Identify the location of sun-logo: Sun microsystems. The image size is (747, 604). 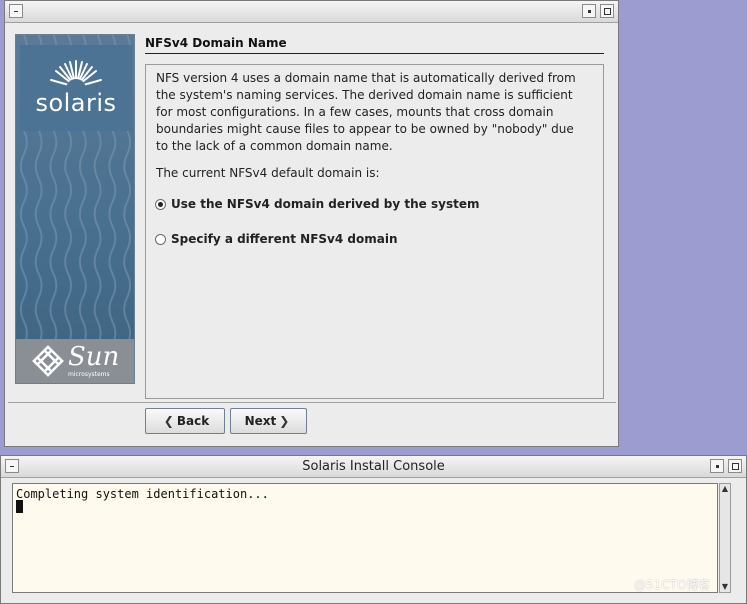
(75, 361).